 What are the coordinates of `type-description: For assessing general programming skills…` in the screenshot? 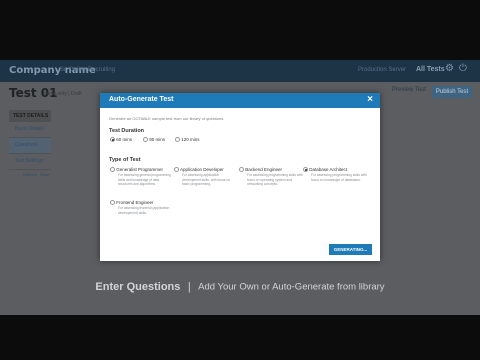 It's located at (144, 180).